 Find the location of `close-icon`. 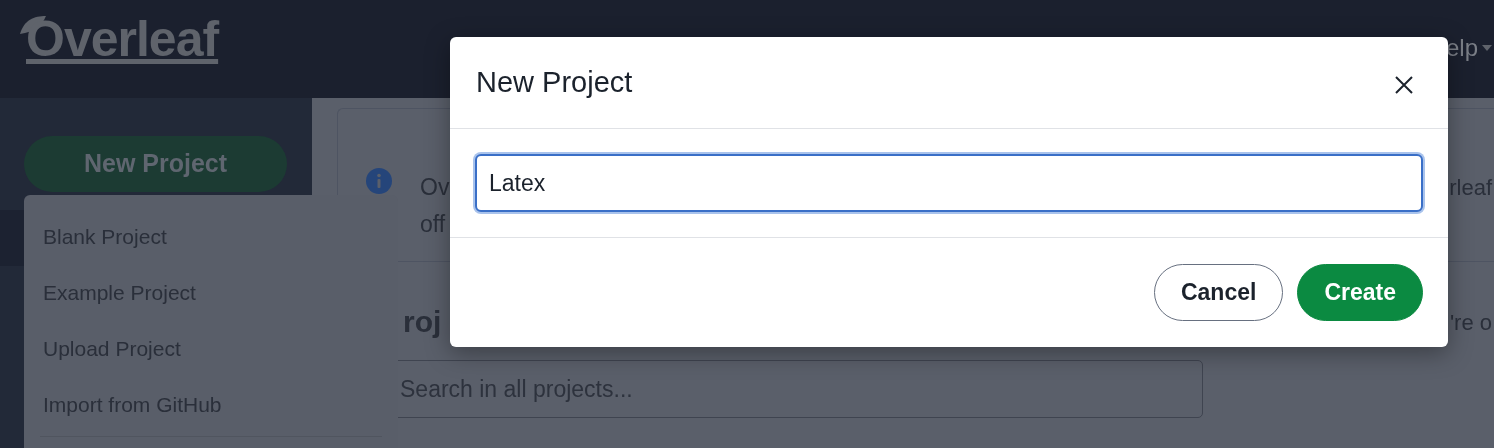

close-icon is located at coordinates (1404, 85).